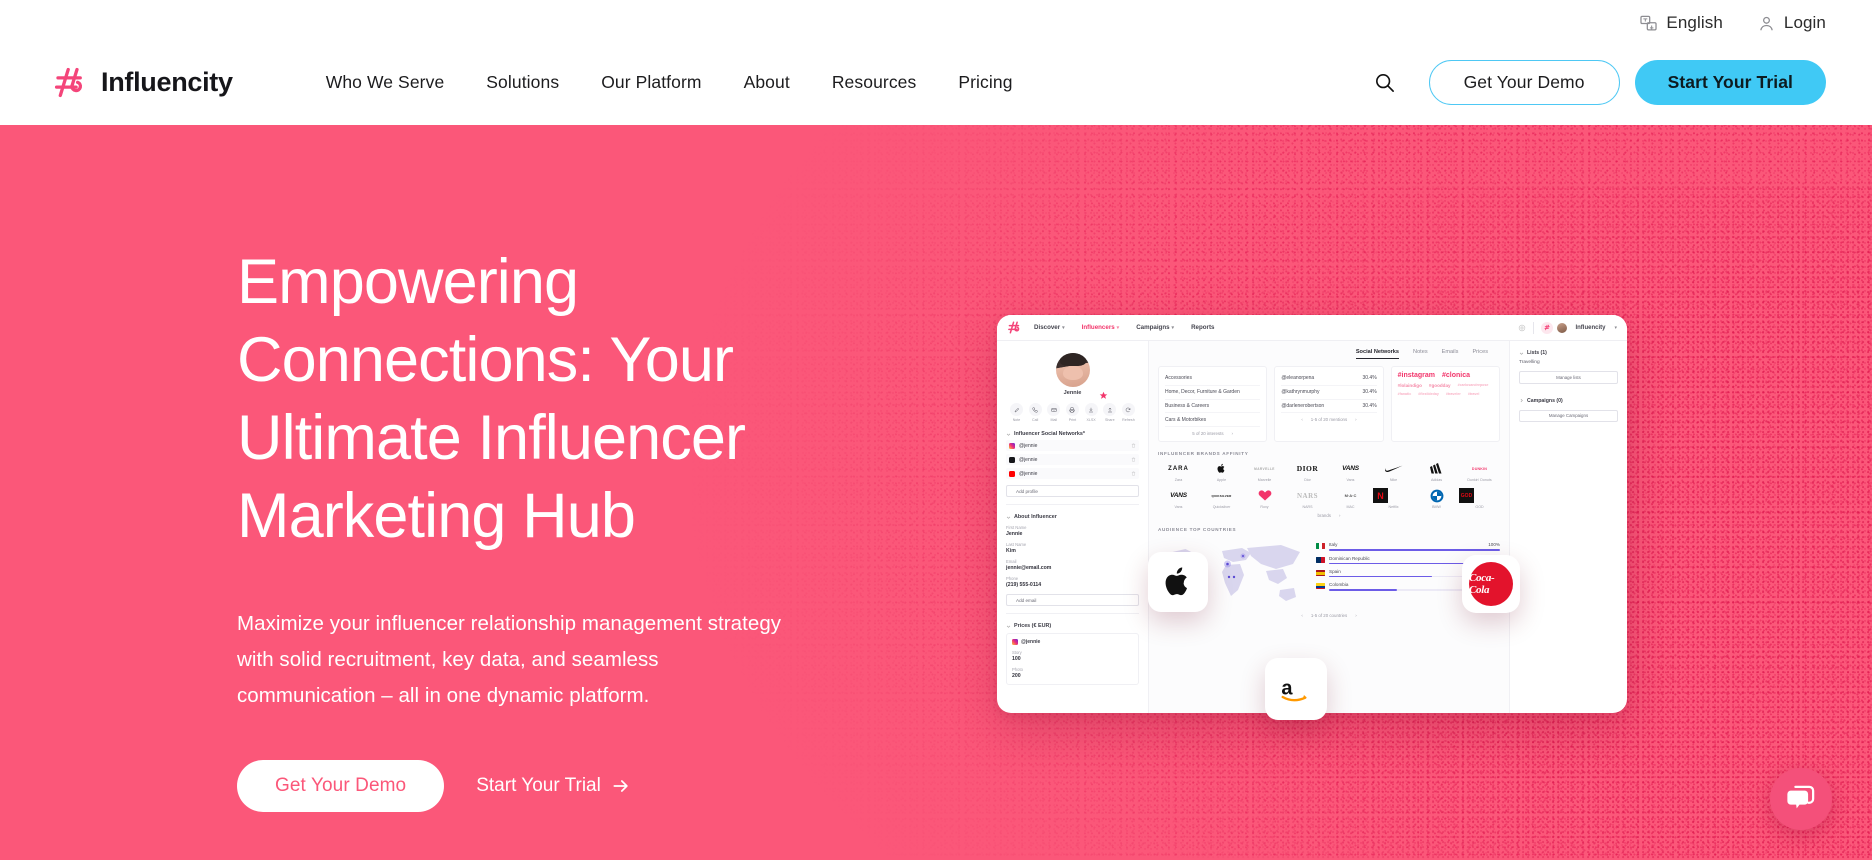 This screenshot has height=860, width=1872. What do you see at coordinates (1213, 407) in the screenshot?
I see `list-item: Business & Careers` at bounding box center [1213, 407].